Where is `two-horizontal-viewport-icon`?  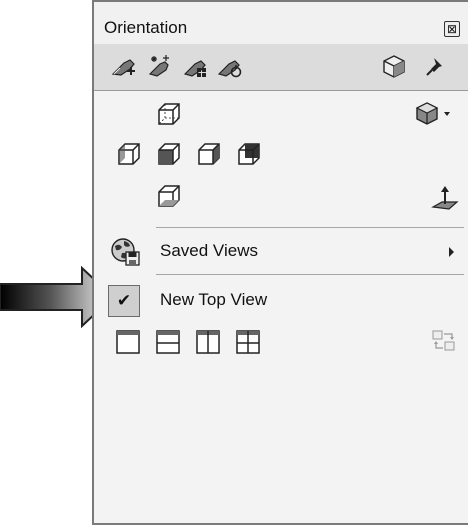
two-horizontal-viewport-icon is located at coordinates (168, 342).